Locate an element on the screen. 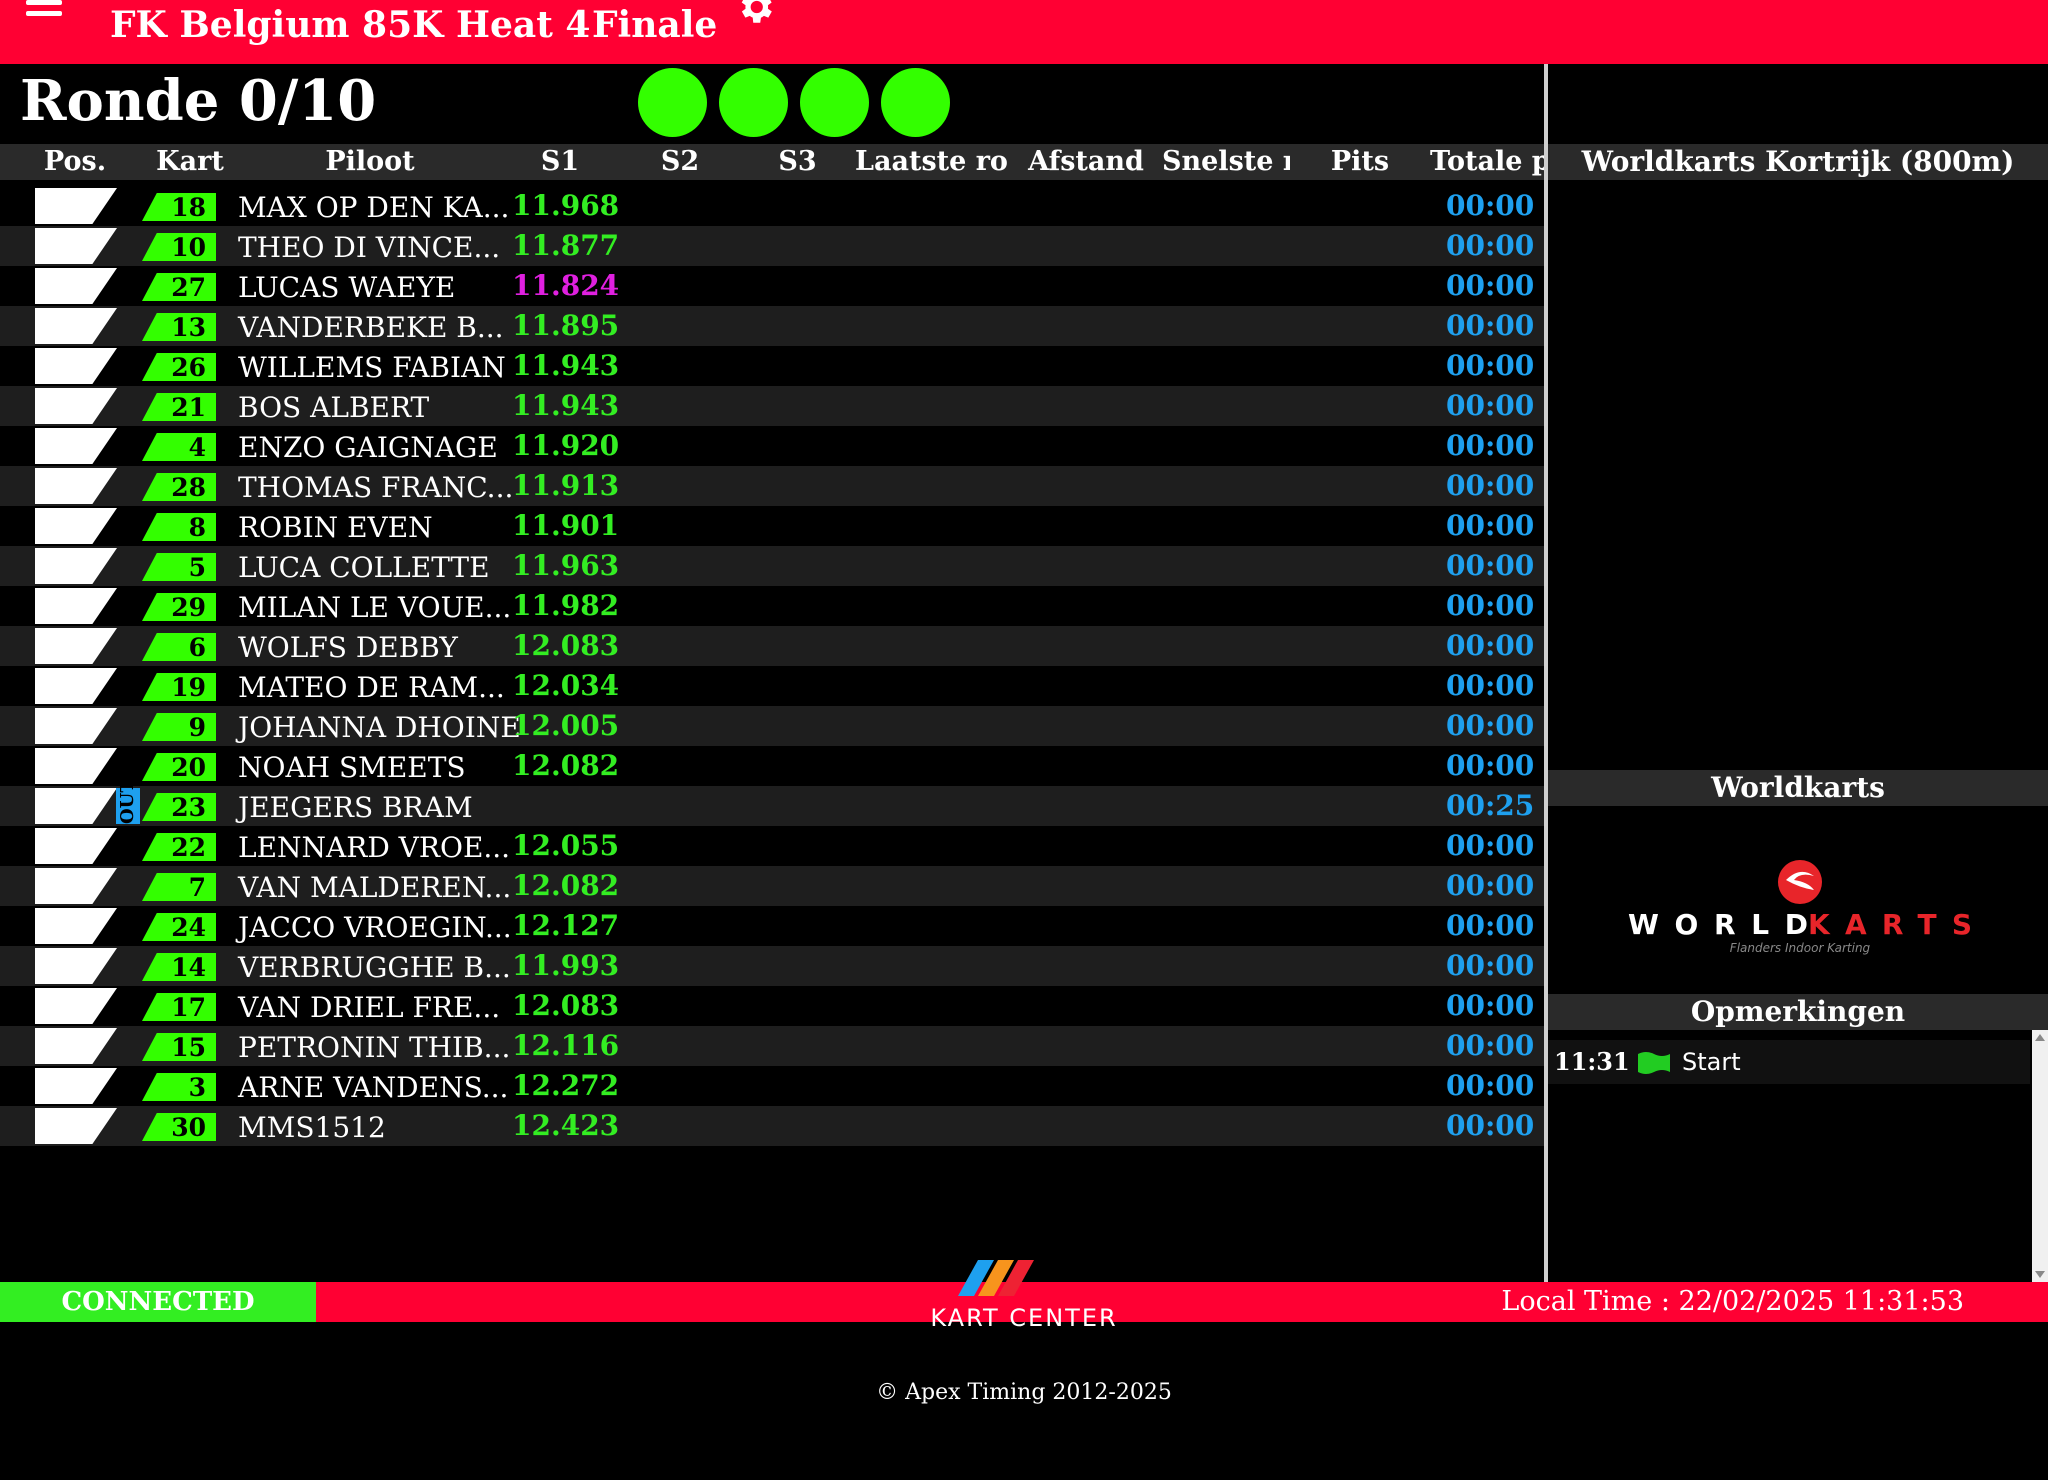 Image resolution: width=2048 pixels, height=1480 pixels. table-row: 27 LUCAS WAEYE 11.824 00:00 is located at coordinates (772, 286).